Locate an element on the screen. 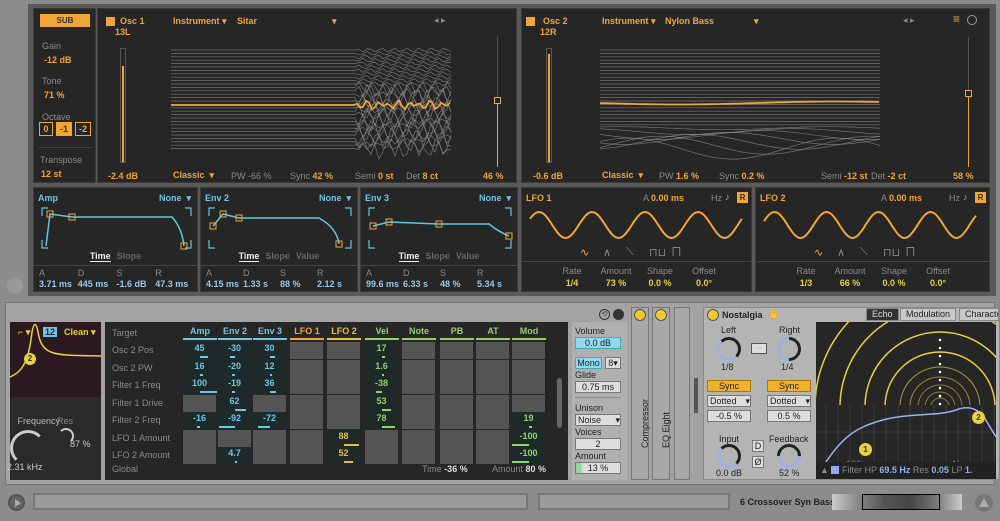  eq-eight-device is located at coordinates (661, 393).